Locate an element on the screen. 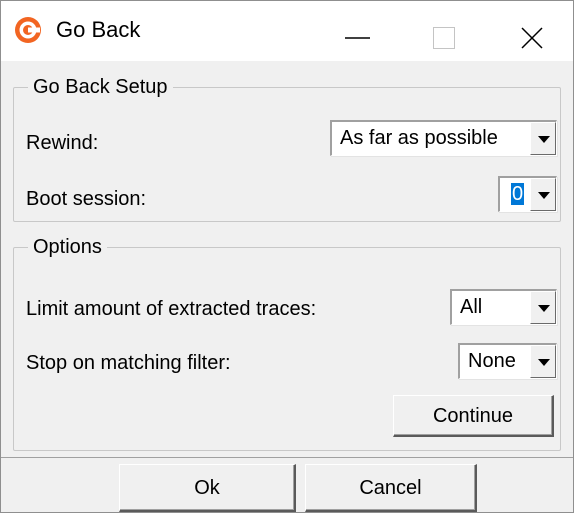 The image size is (574, 513). maximize-button is located at coordinates (445, 31).